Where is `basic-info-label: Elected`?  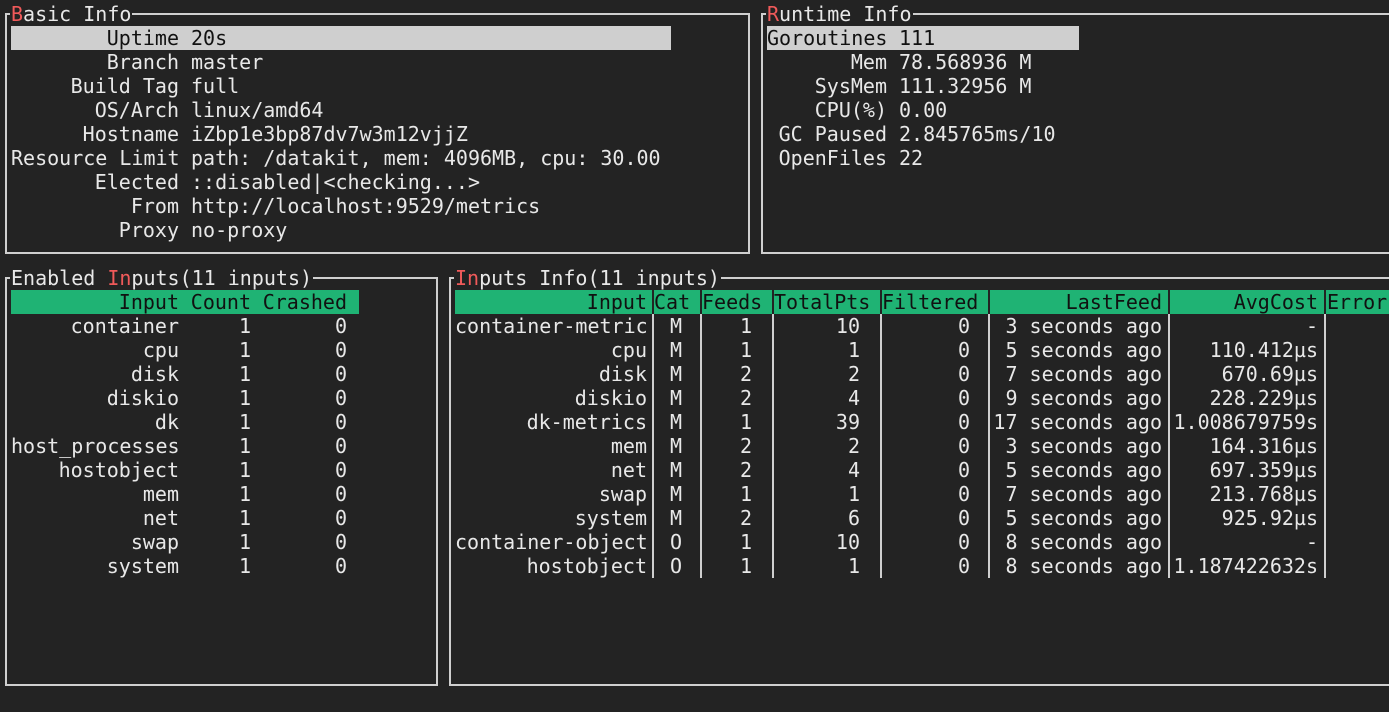 basic-info-label: Elected is located at coordinates (136, 182).